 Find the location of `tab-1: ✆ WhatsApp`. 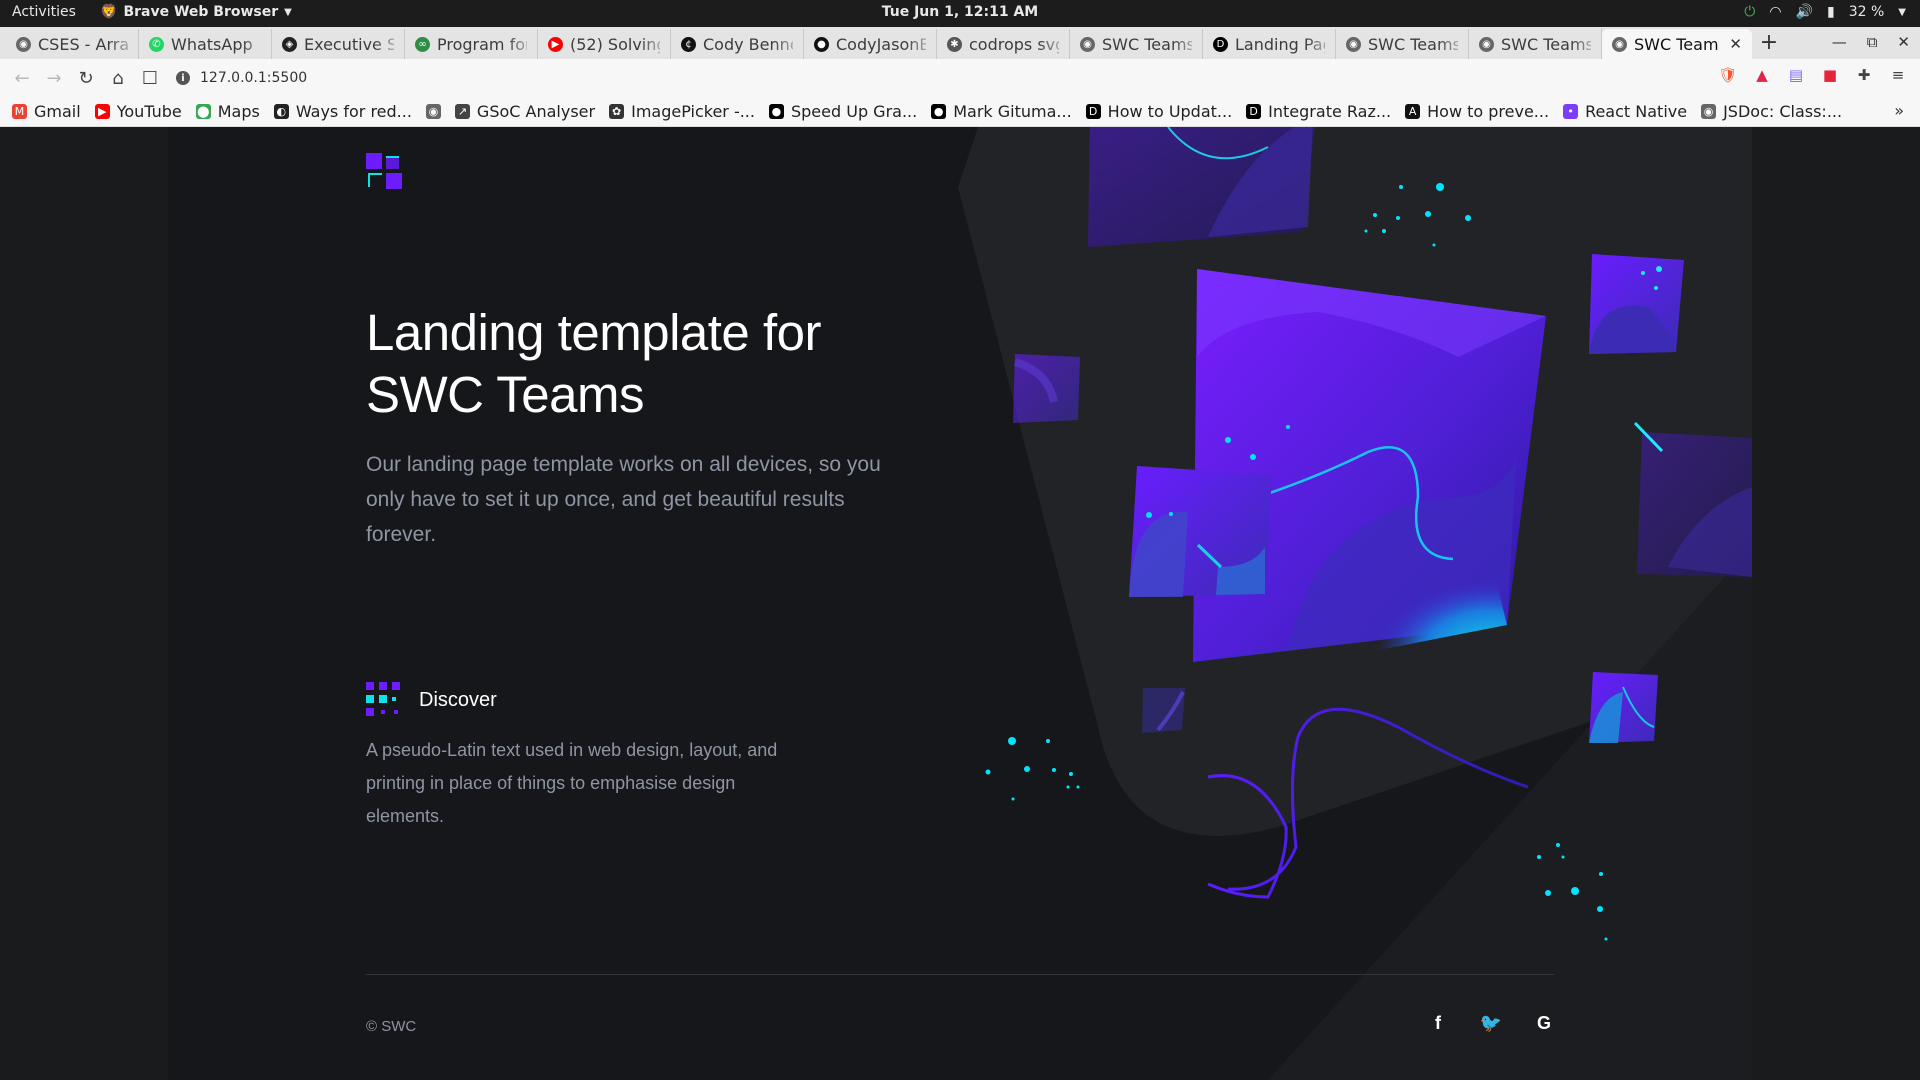

tab-1: ✆ WhatsApp is located at coordinates (205, 44).